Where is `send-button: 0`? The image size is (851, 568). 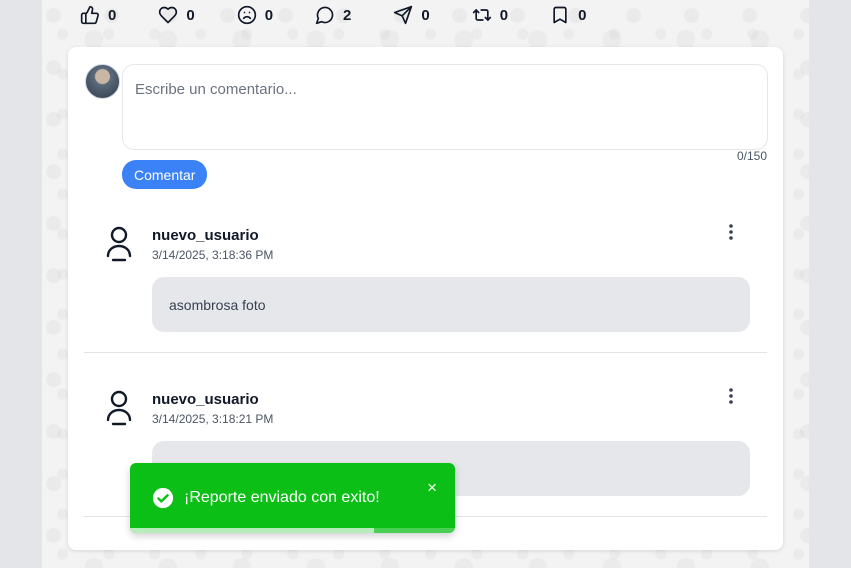
send-button: 0 is located at coordinates (411, 15).